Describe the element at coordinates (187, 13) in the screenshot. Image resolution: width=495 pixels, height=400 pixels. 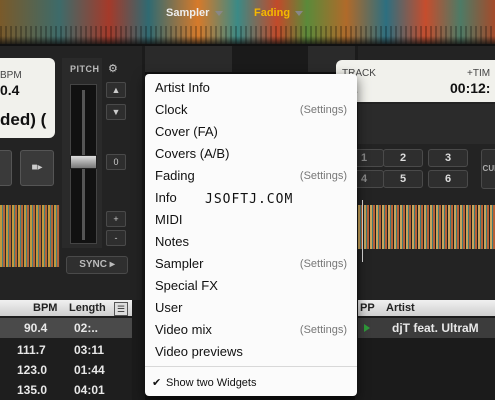
I see `tab-sampler: Sampler` at that location.